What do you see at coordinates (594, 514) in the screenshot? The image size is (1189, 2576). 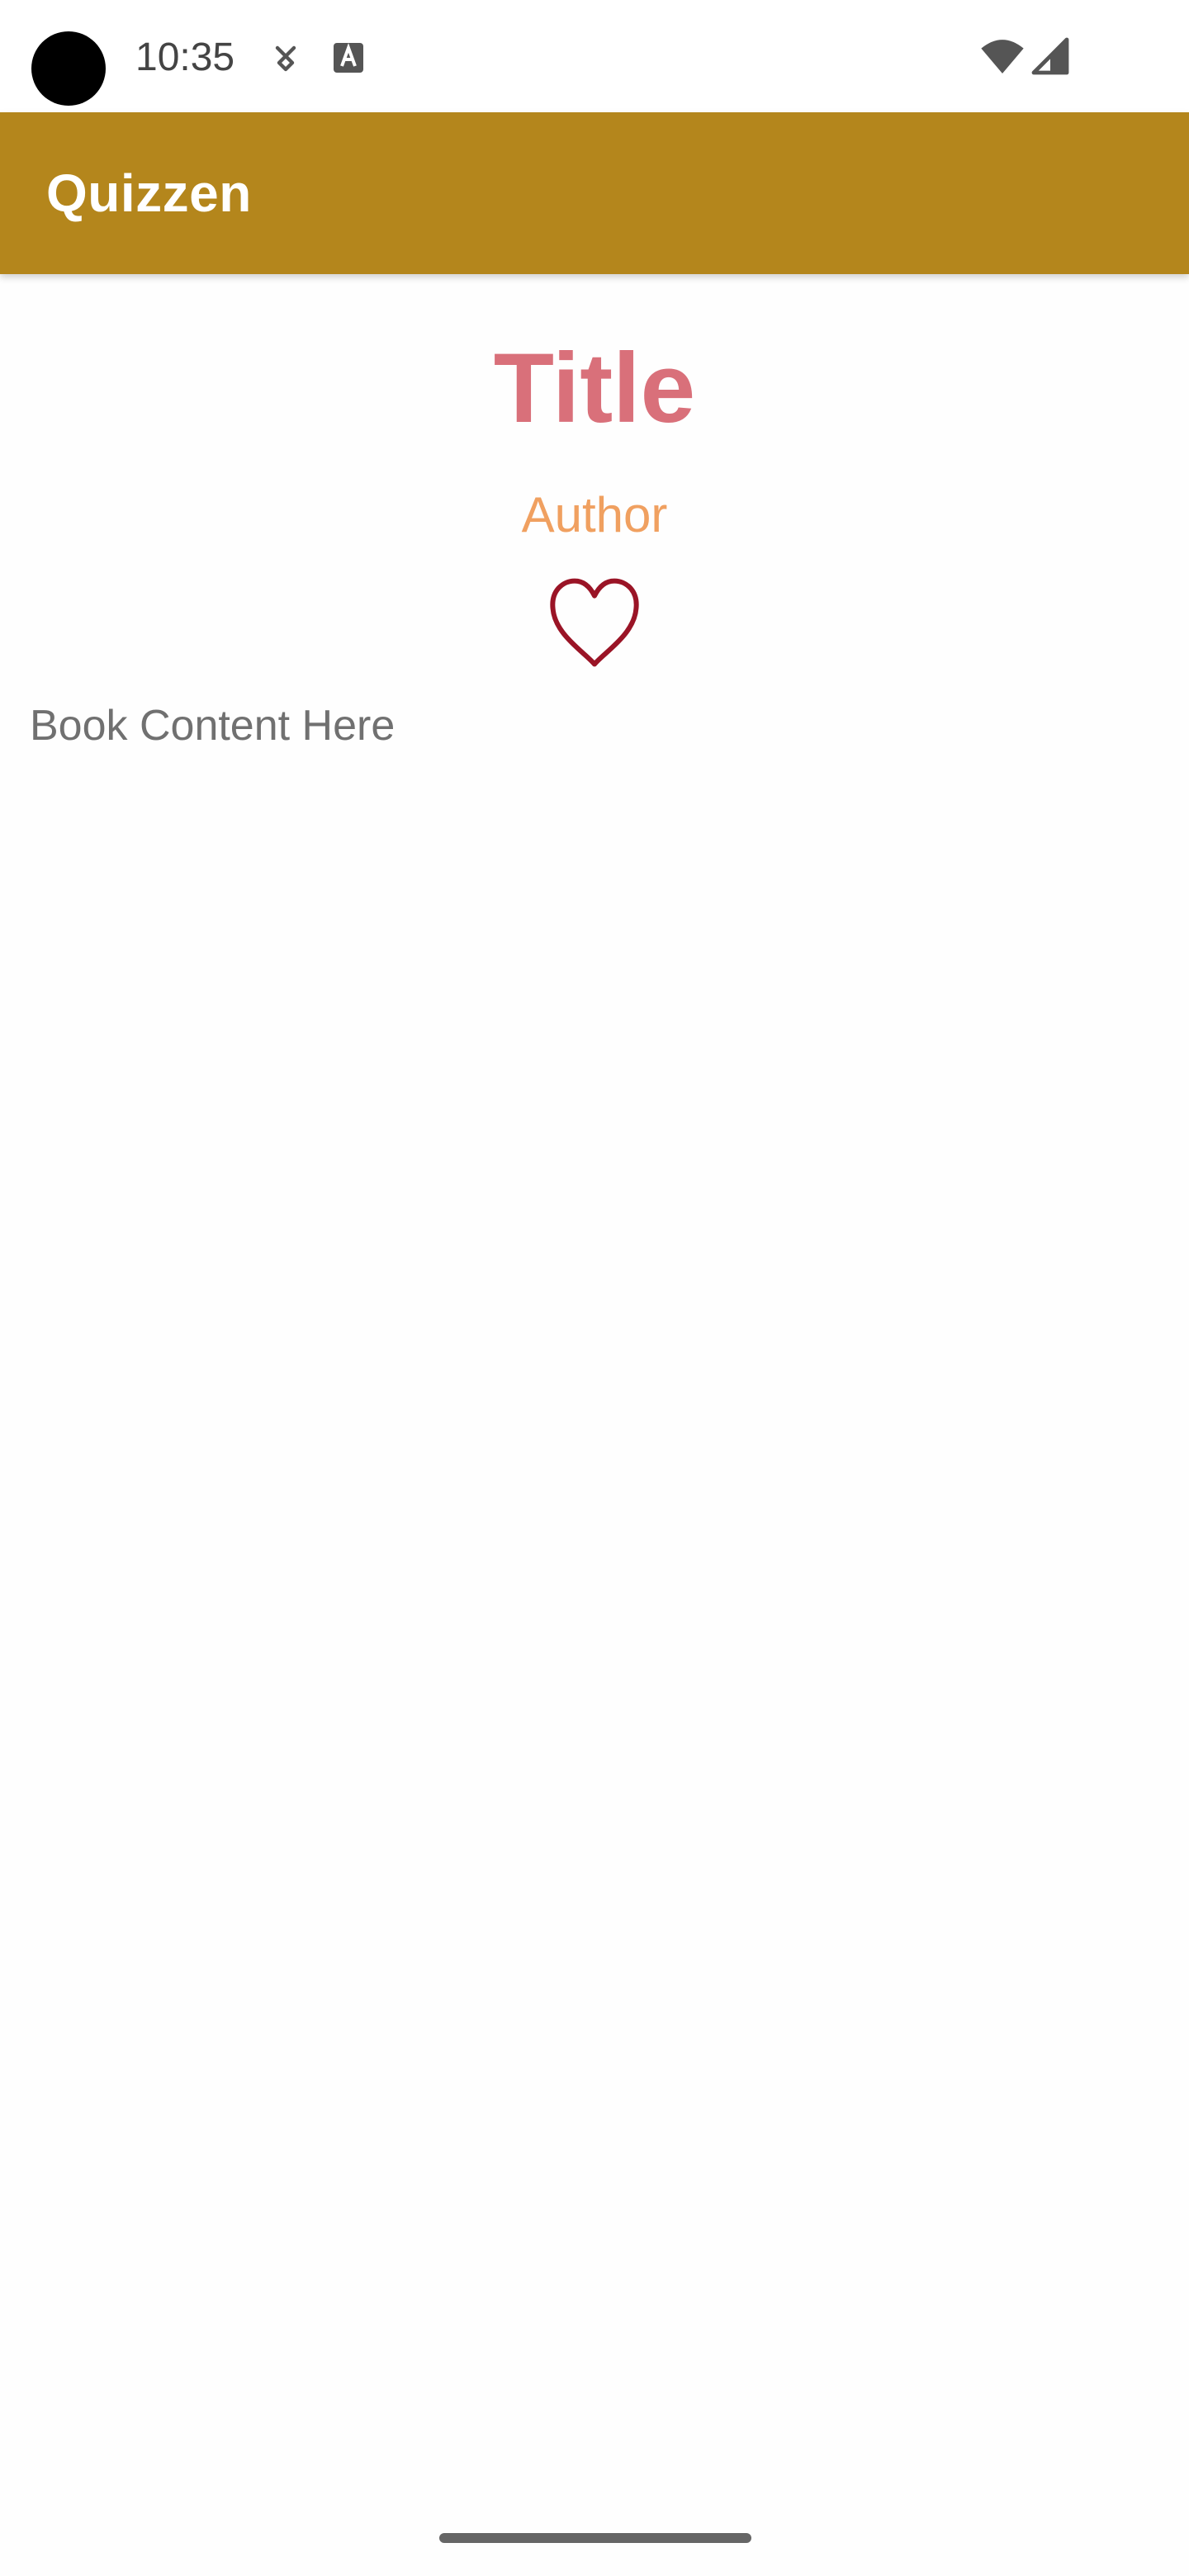 I see `book-author: Author` at bounding box center [594, 514].